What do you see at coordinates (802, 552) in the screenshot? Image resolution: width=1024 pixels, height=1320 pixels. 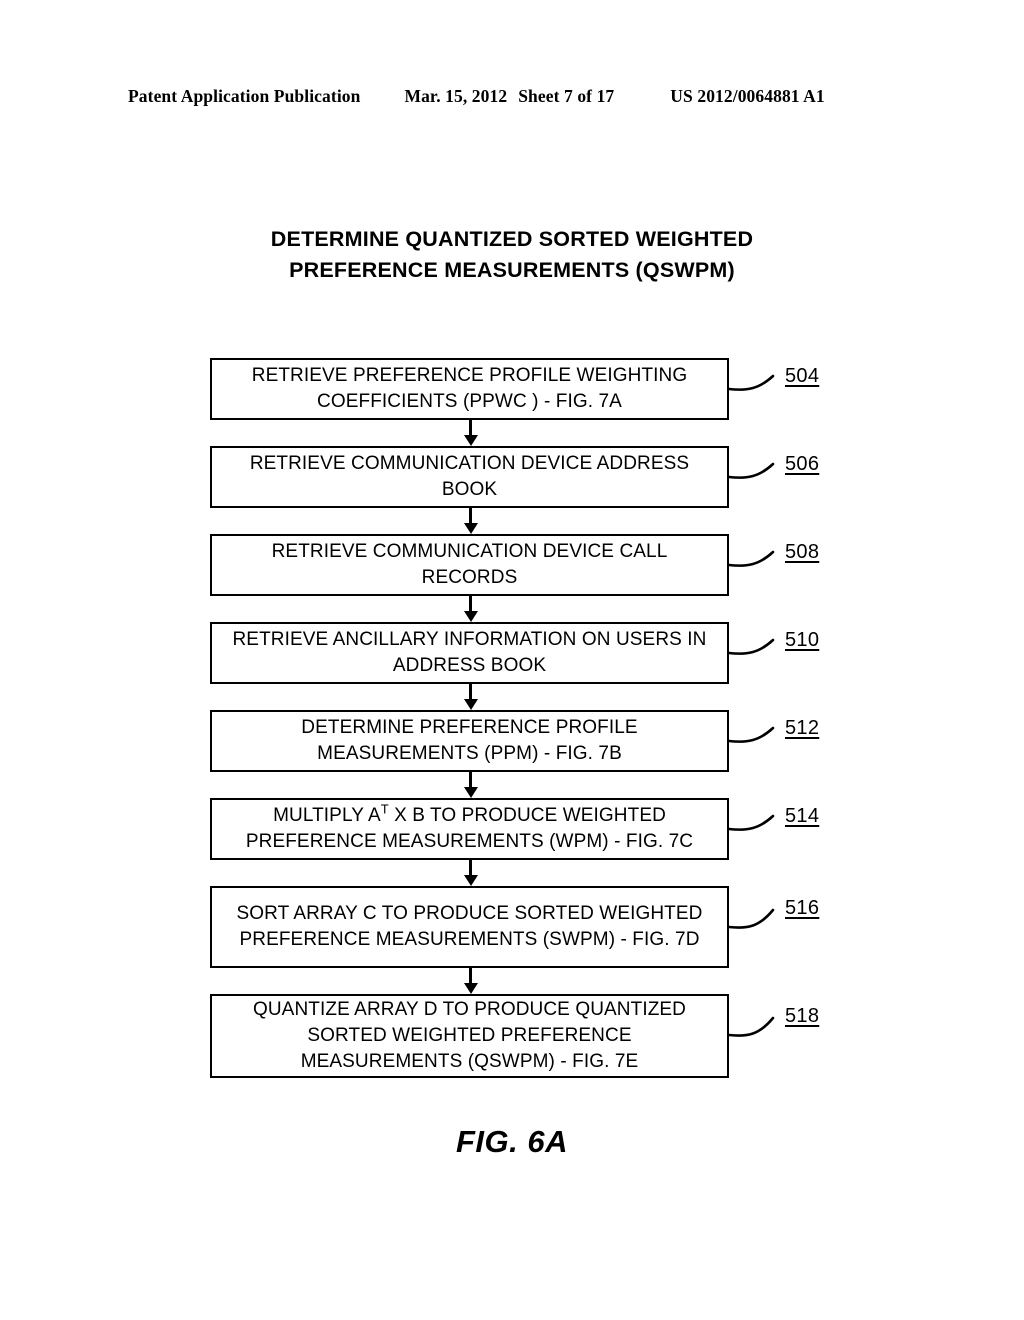 I see `reference-numeral-508: 508` at bounding box center [802, 552].